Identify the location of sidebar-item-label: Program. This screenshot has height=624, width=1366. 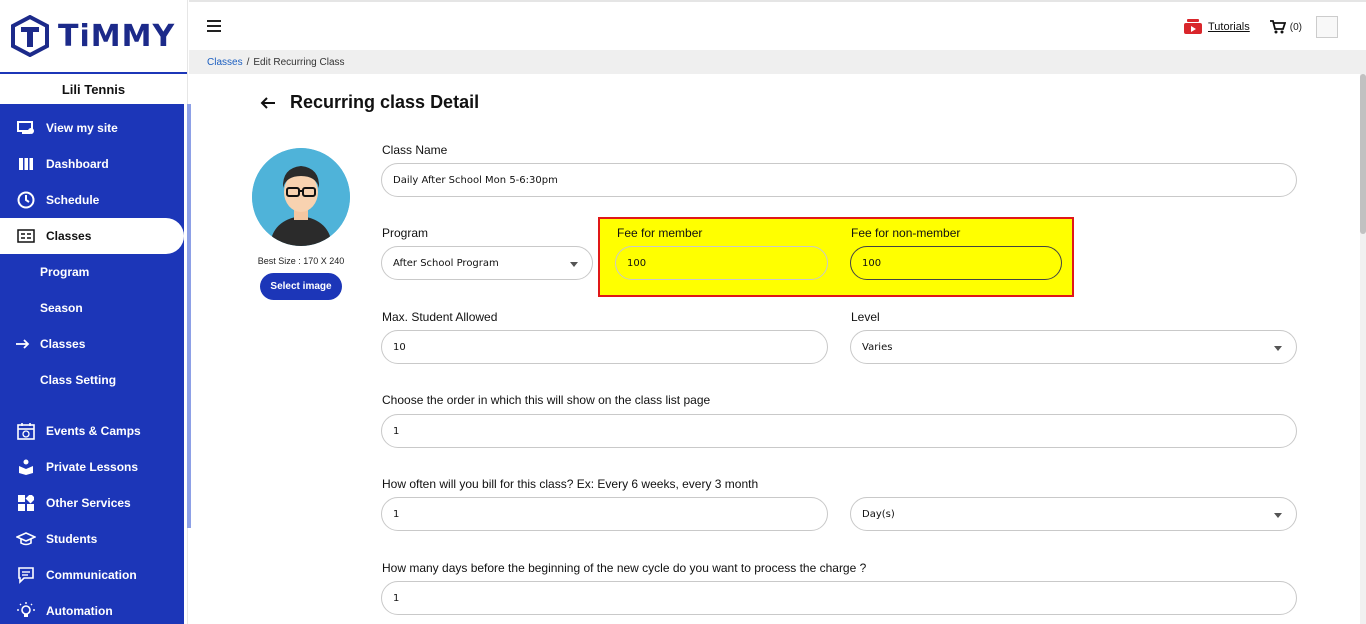
(65, 272).